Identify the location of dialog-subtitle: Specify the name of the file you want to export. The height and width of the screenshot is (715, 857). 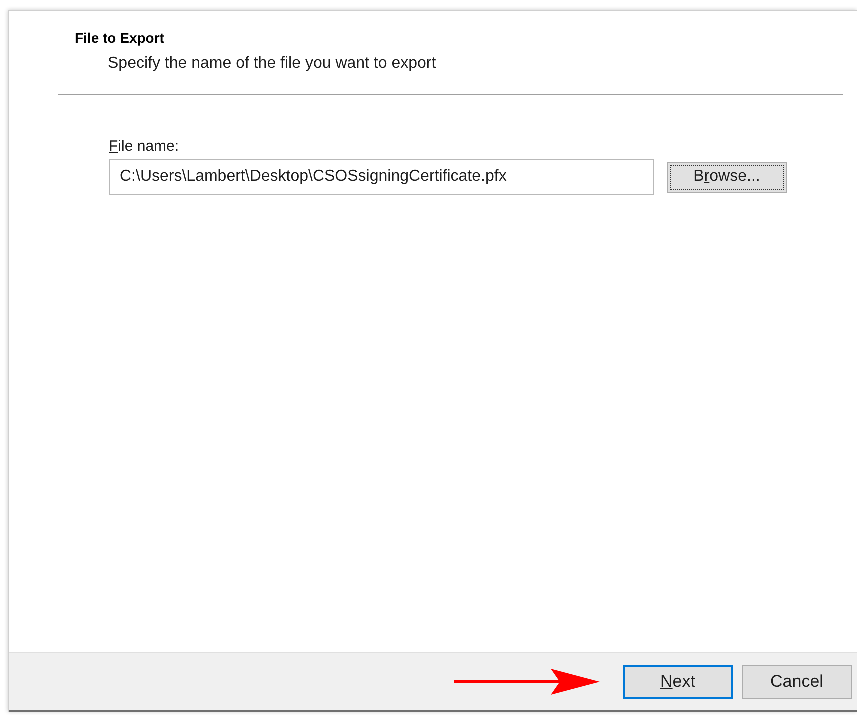
(272, 64).